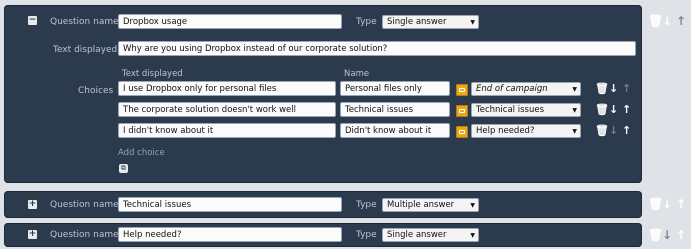  What do you see at coordinates (32, 20) in the screenshot?
I see `collapse-icon: −` at bounding box center [32, 20].